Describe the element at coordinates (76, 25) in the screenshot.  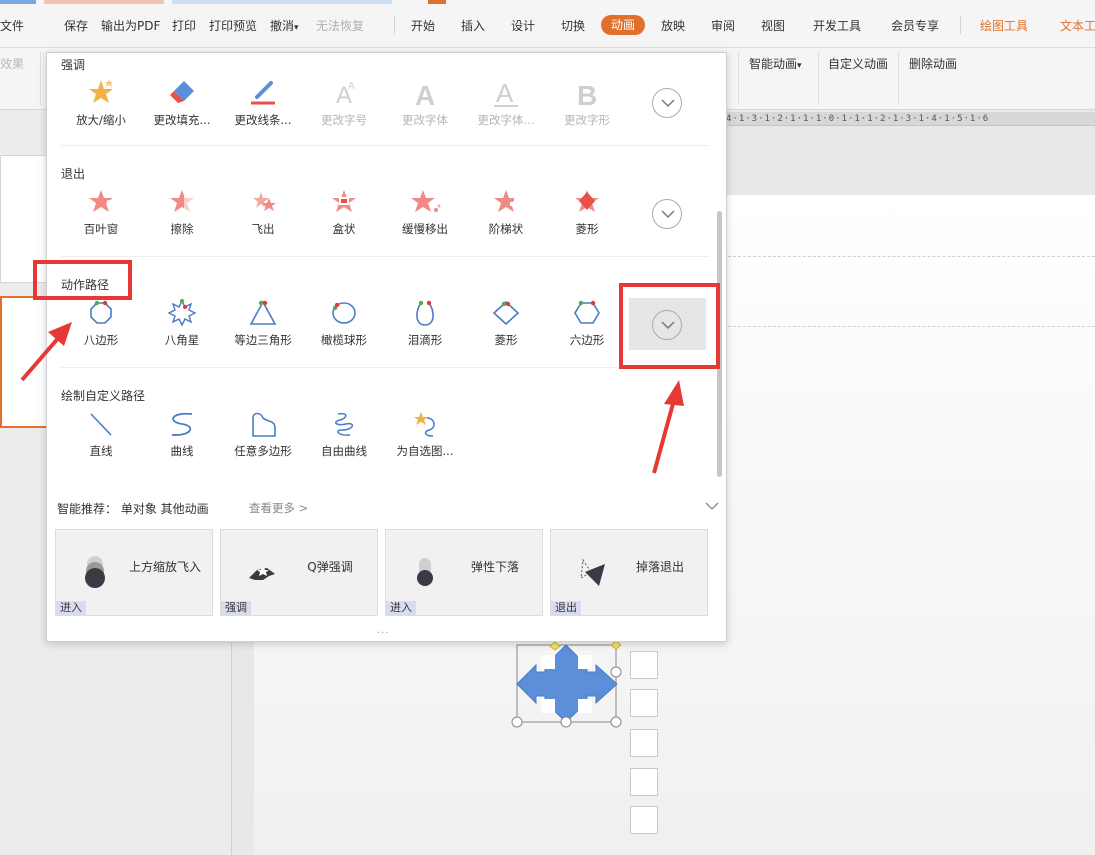
I see `menu-save: 保存` at that location.